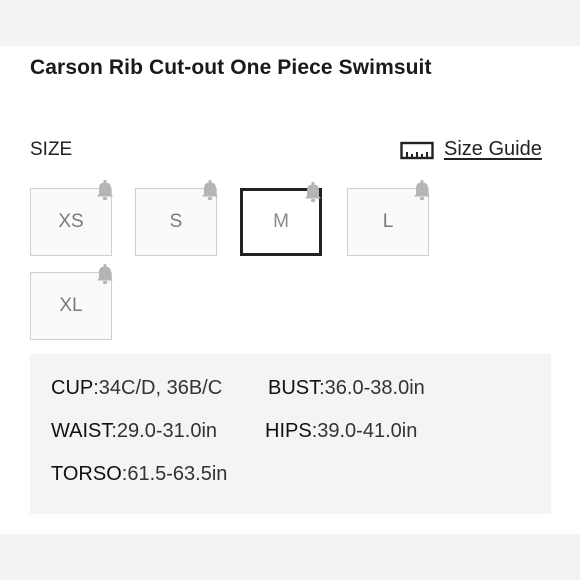  What do you see at coordinates (294, 388) in the screenshot?
I see `bust-label: BUST` at bounding box center [294, 388].